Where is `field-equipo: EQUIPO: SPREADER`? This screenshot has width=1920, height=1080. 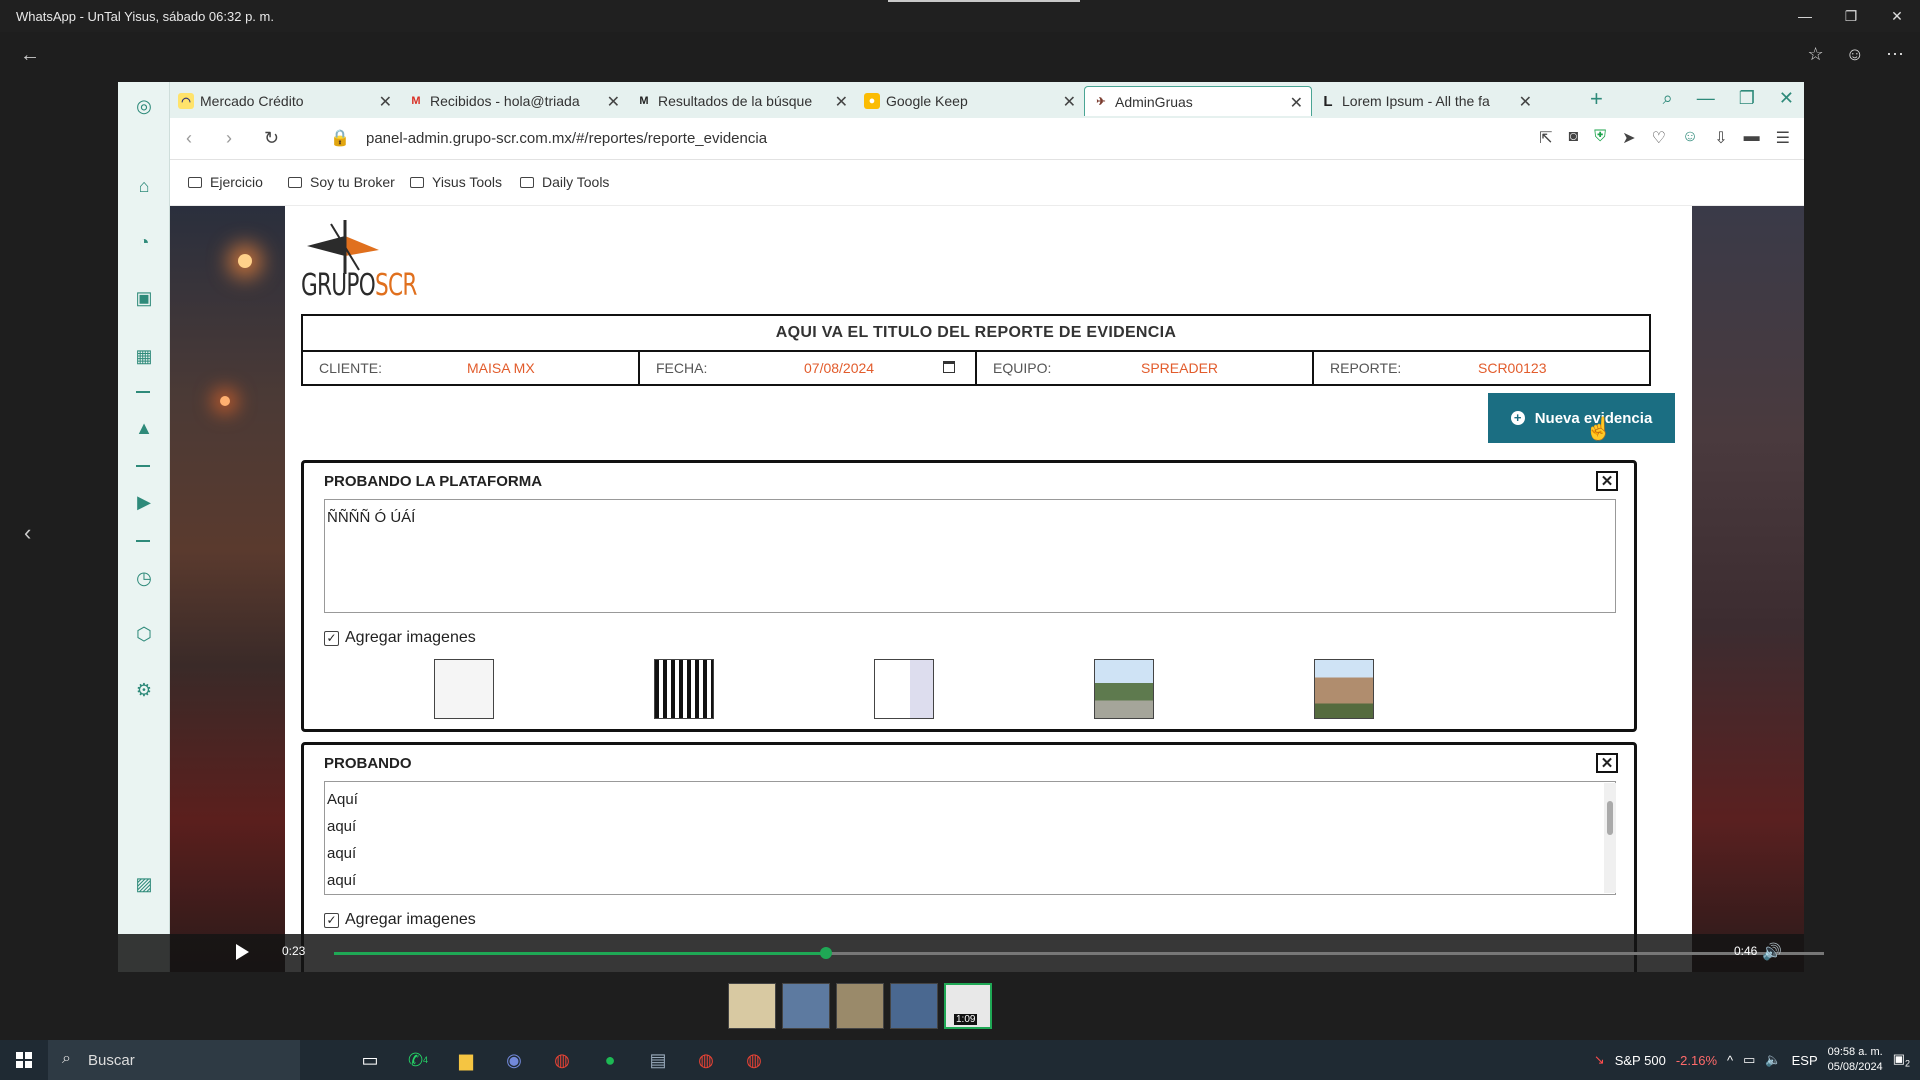
field-equipo: EQUIPO: SPREADER is located at coordinates (1145, 368).